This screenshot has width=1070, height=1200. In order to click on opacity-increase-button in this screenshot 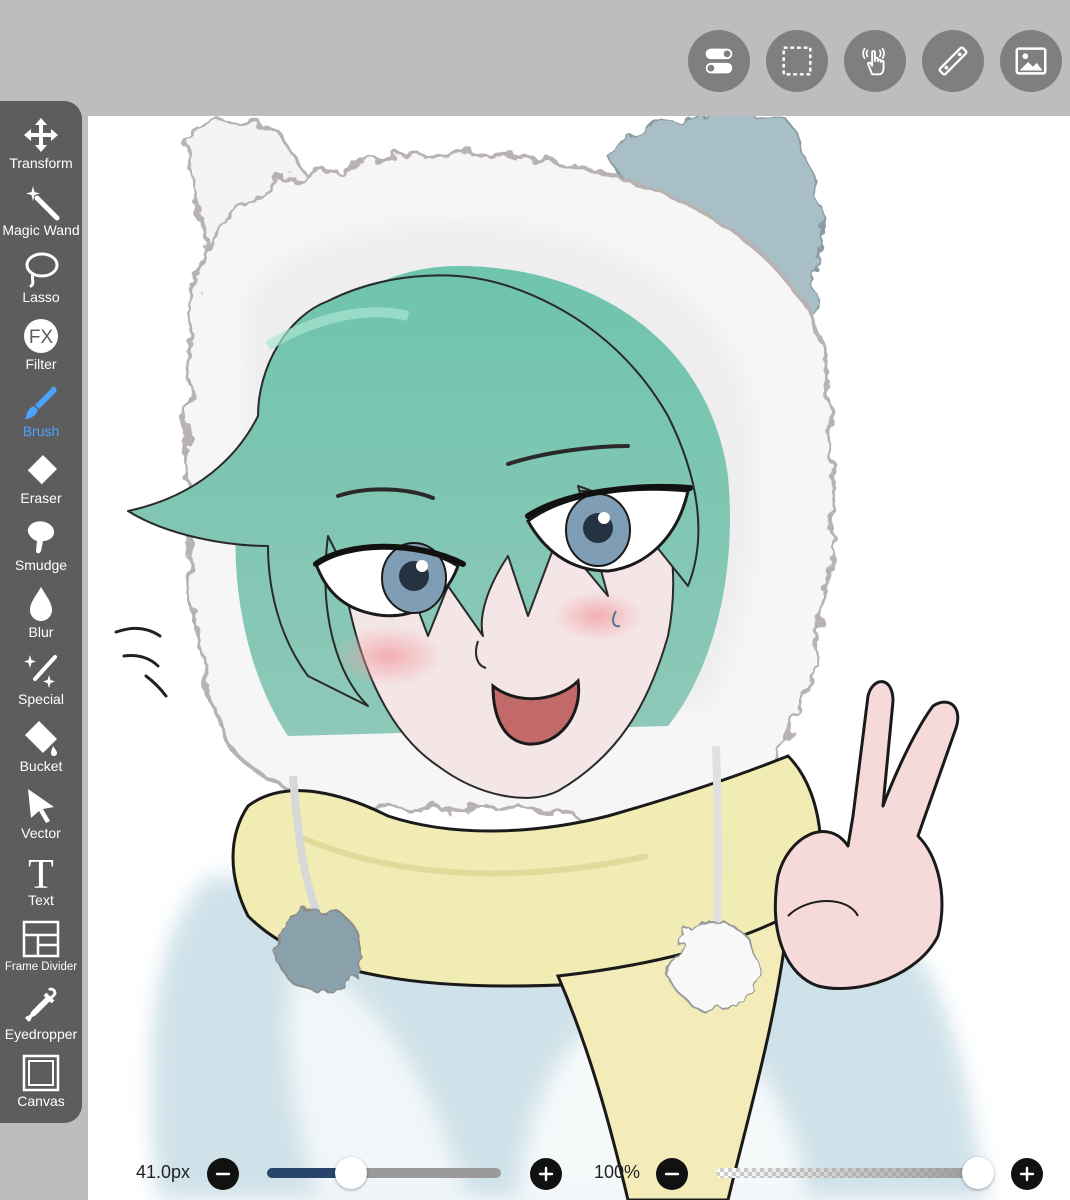, I will do `click(1027, 1174)`.